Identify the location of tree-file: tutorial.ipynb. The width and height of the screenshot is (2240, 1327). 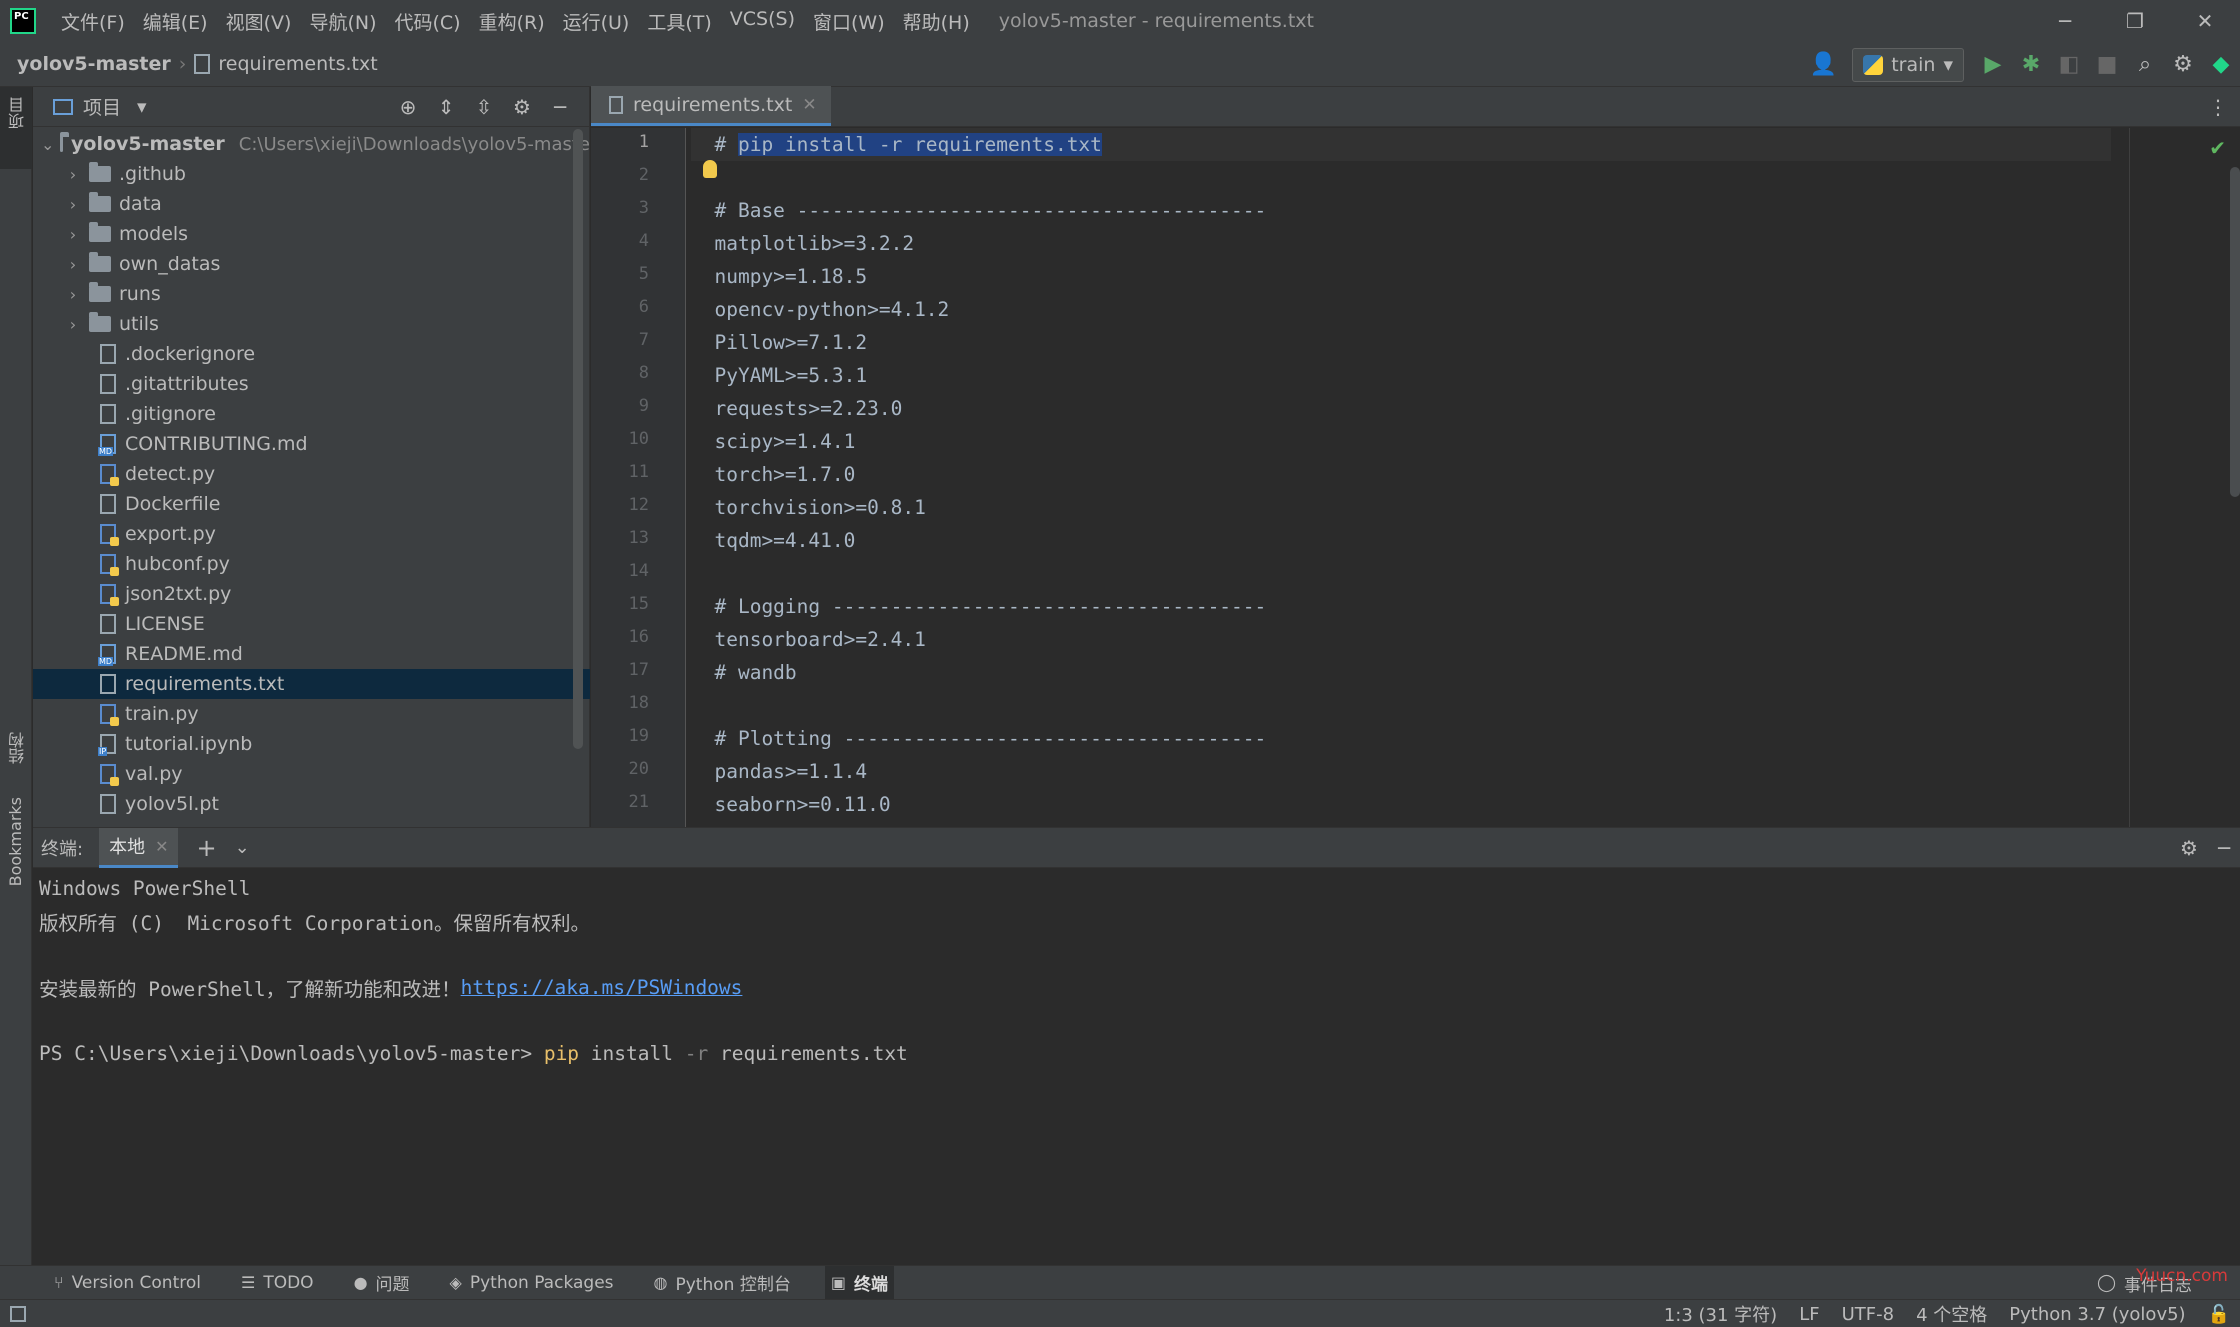
(311, 744).